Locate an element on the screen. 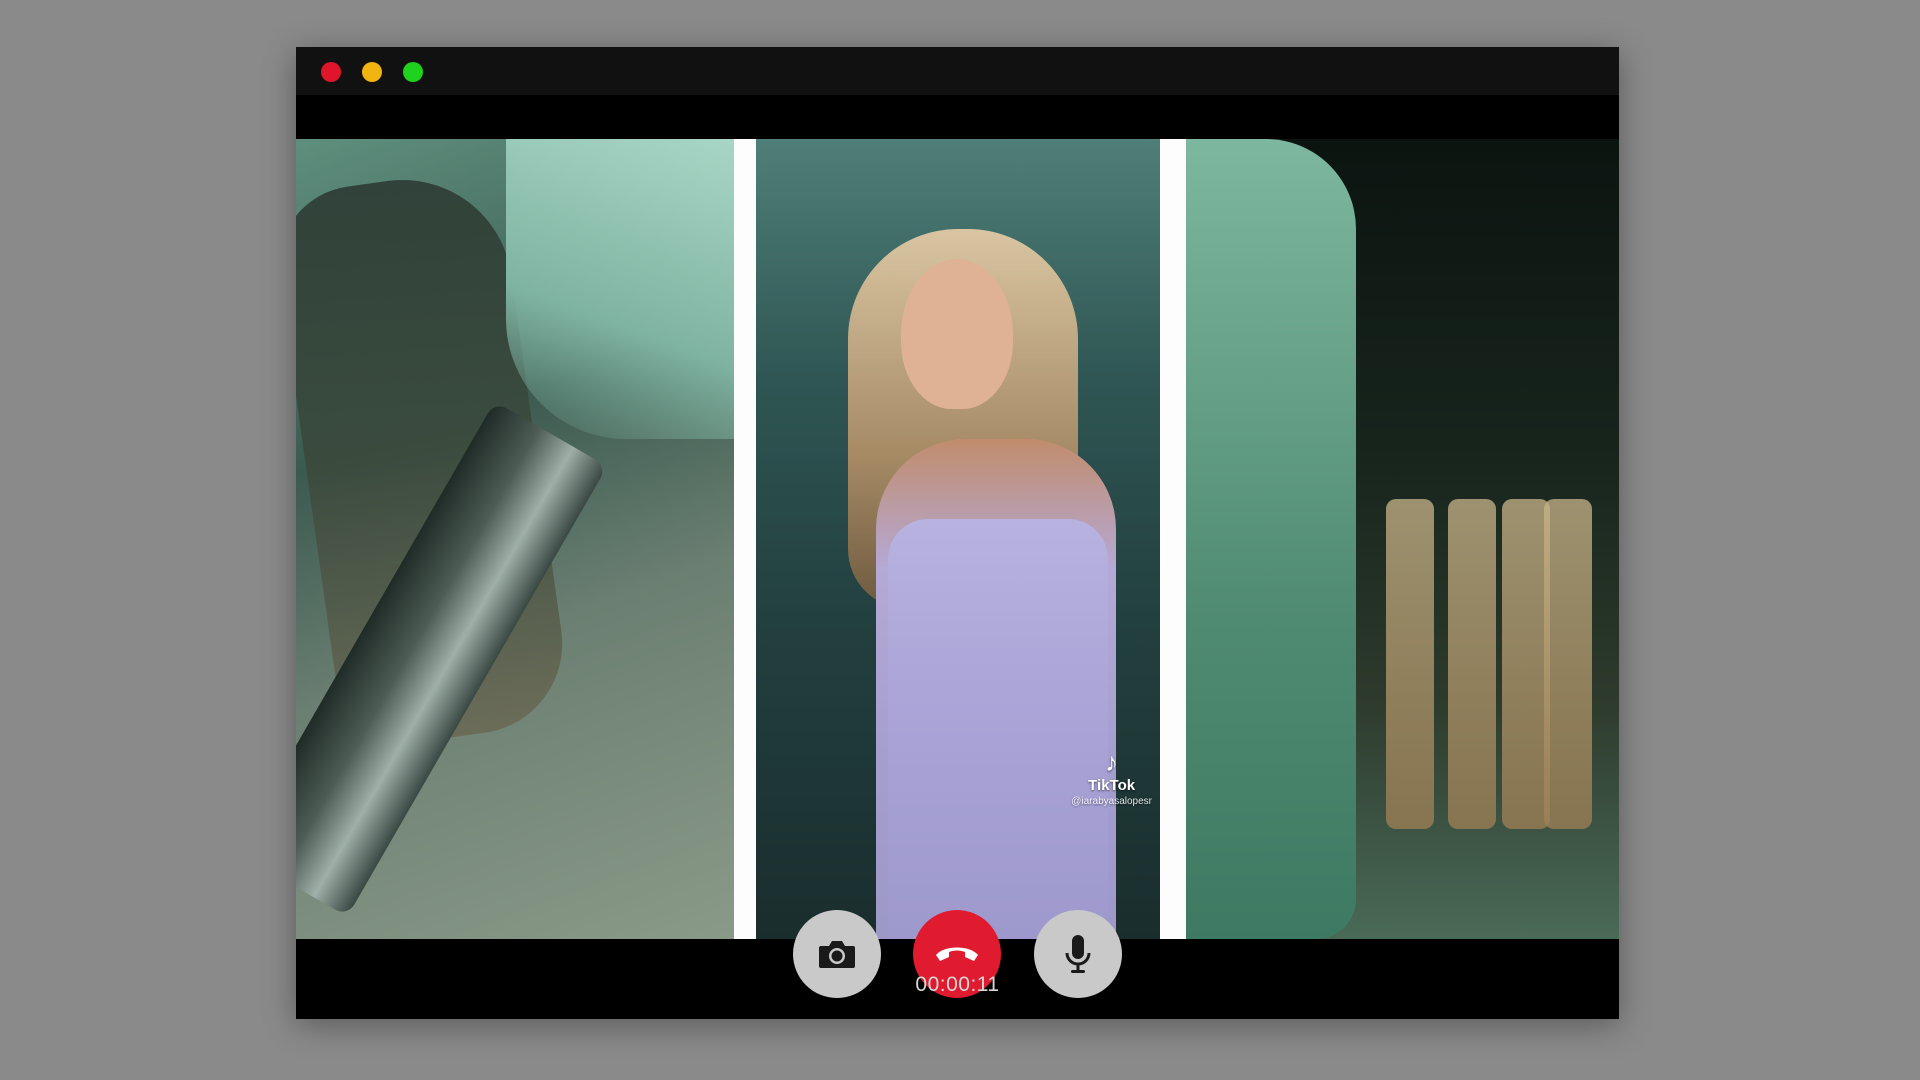  tiktok-label: TikTok is located at coordinates (1112, 785).